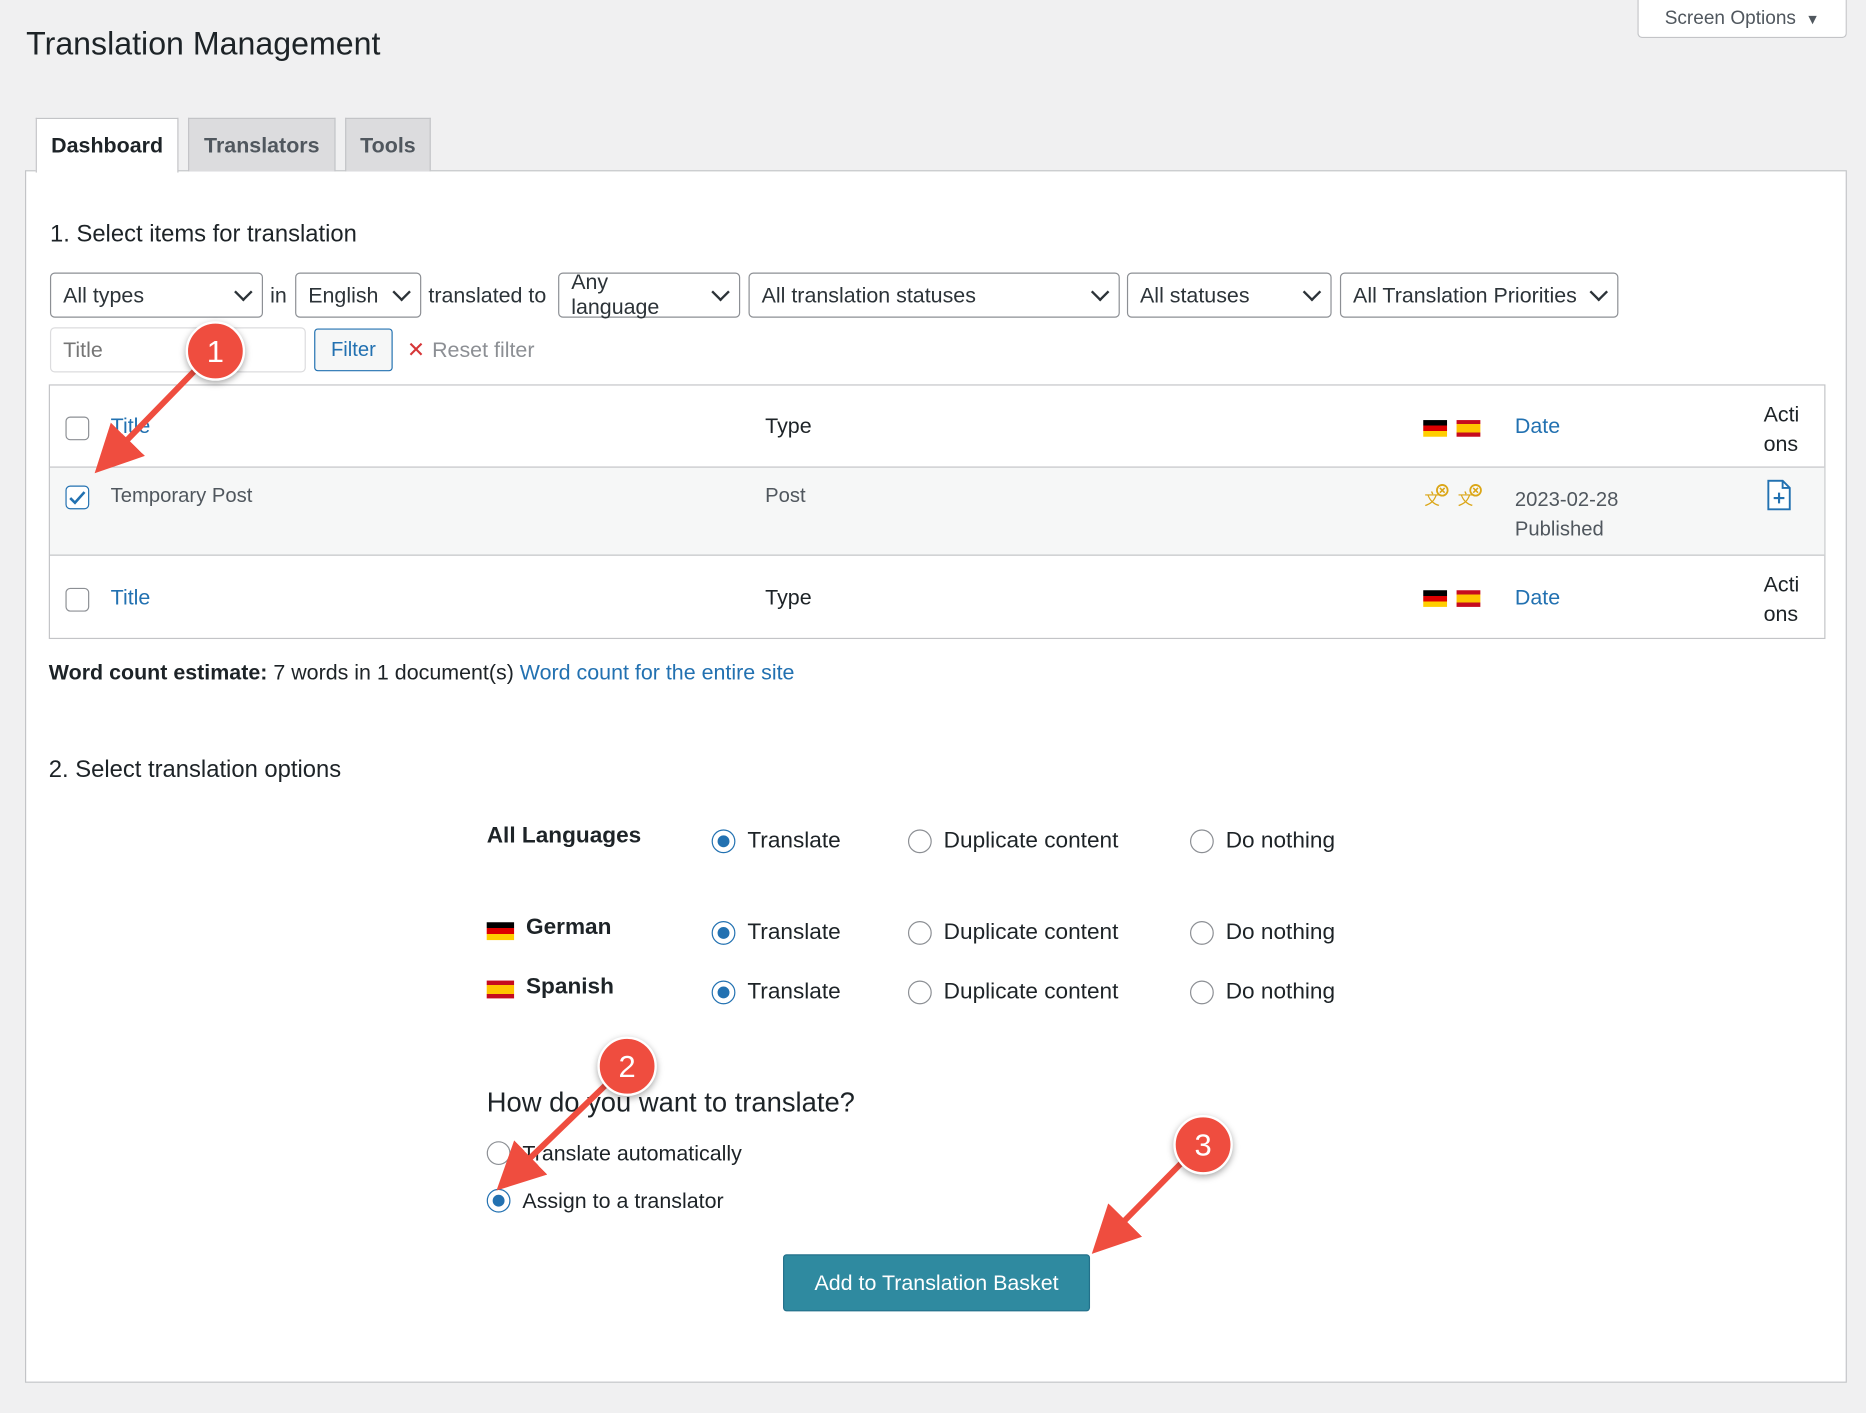  I want to click on translation-status-select: All translation statuses, so click(934, 295).